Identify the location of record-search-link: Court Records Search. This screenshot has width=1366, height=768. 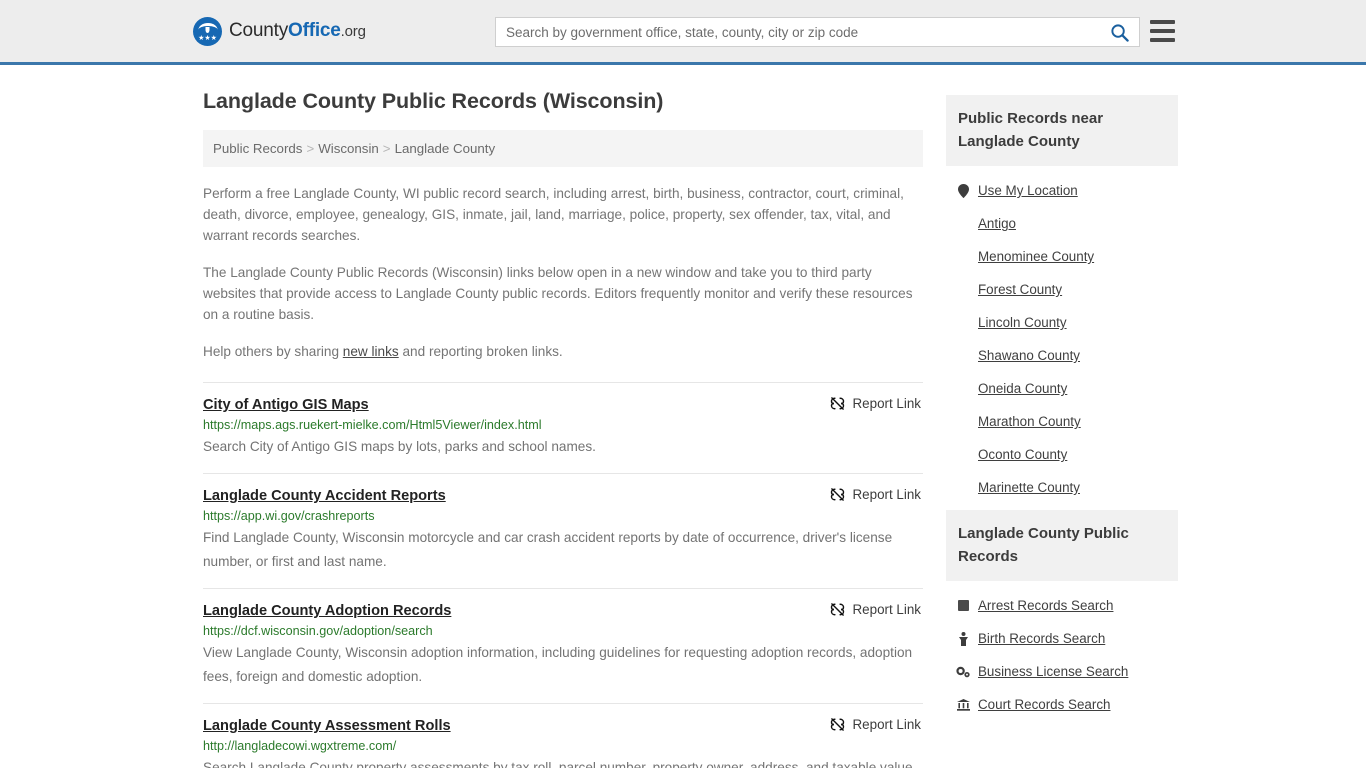
(1044, 704).